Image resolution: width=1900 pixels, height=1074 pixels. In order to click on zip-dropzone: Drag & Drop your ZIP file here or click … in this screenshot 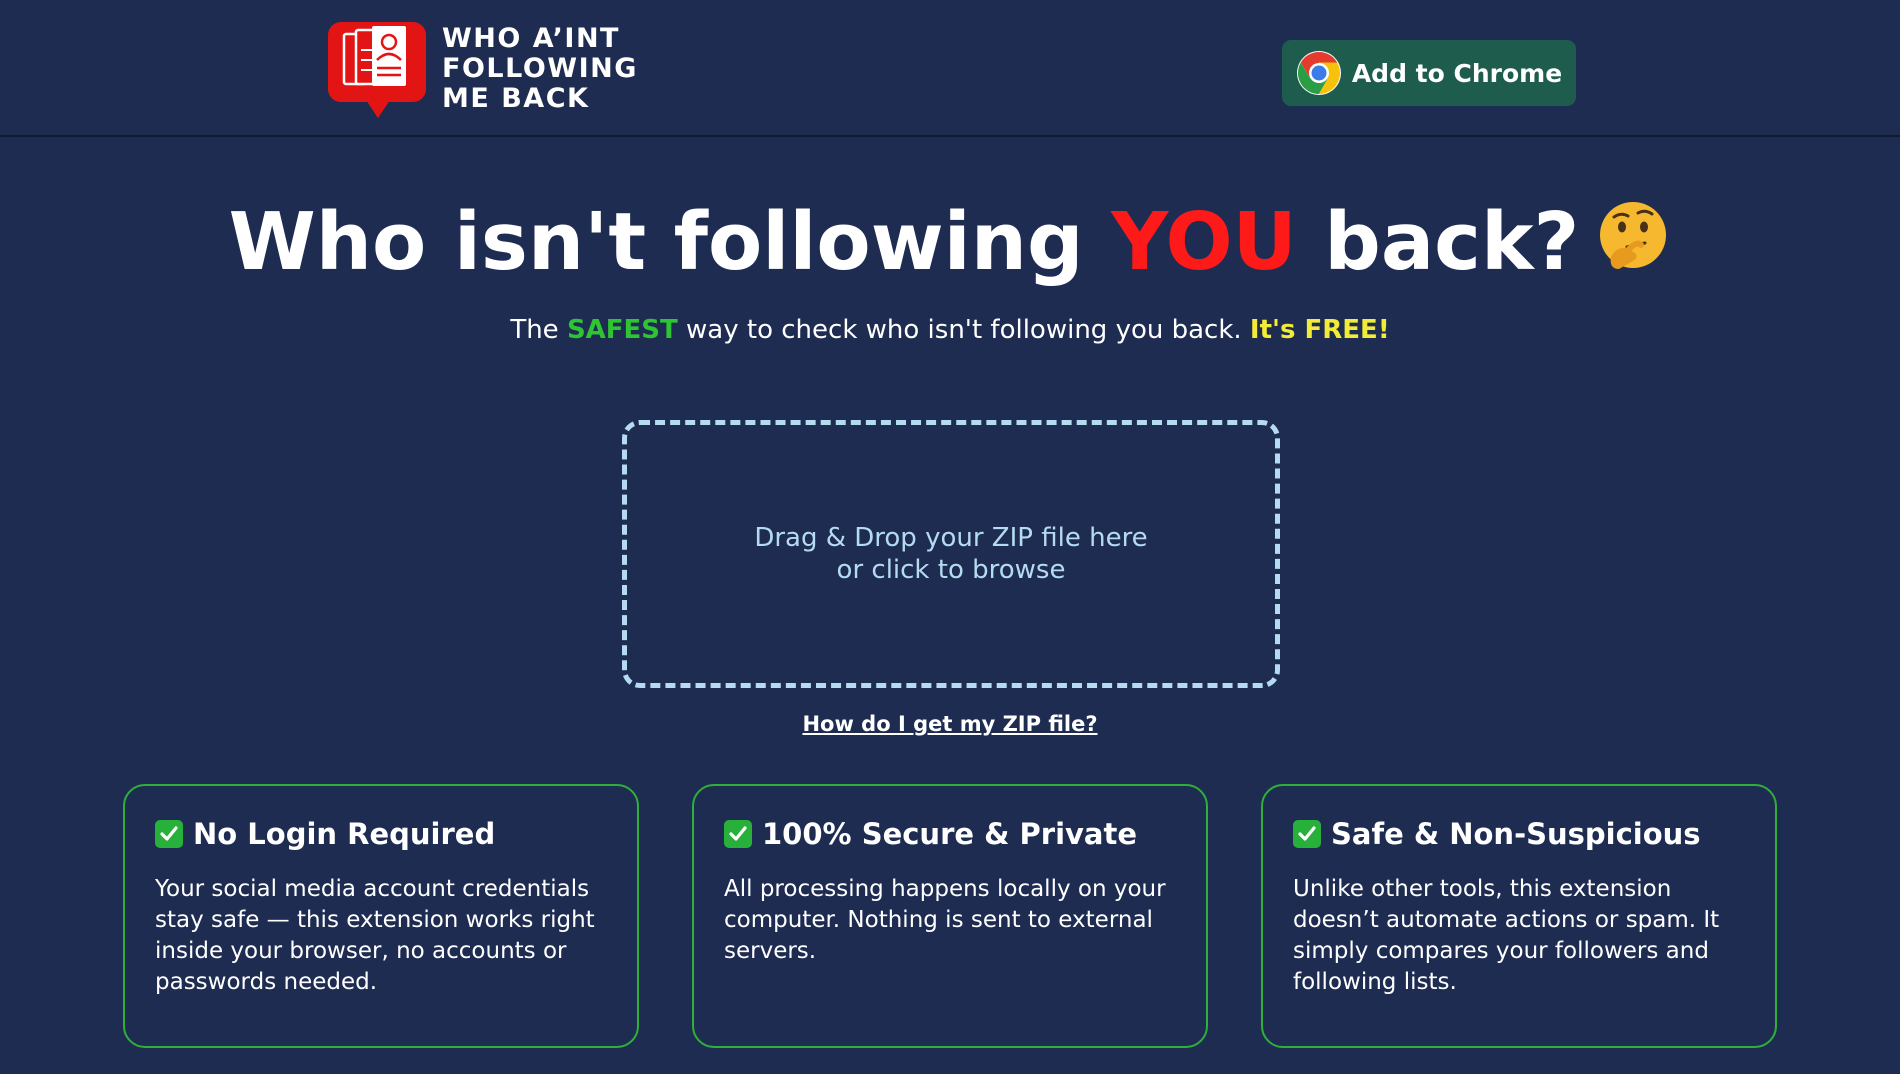, I will do `click(951, 554)`.